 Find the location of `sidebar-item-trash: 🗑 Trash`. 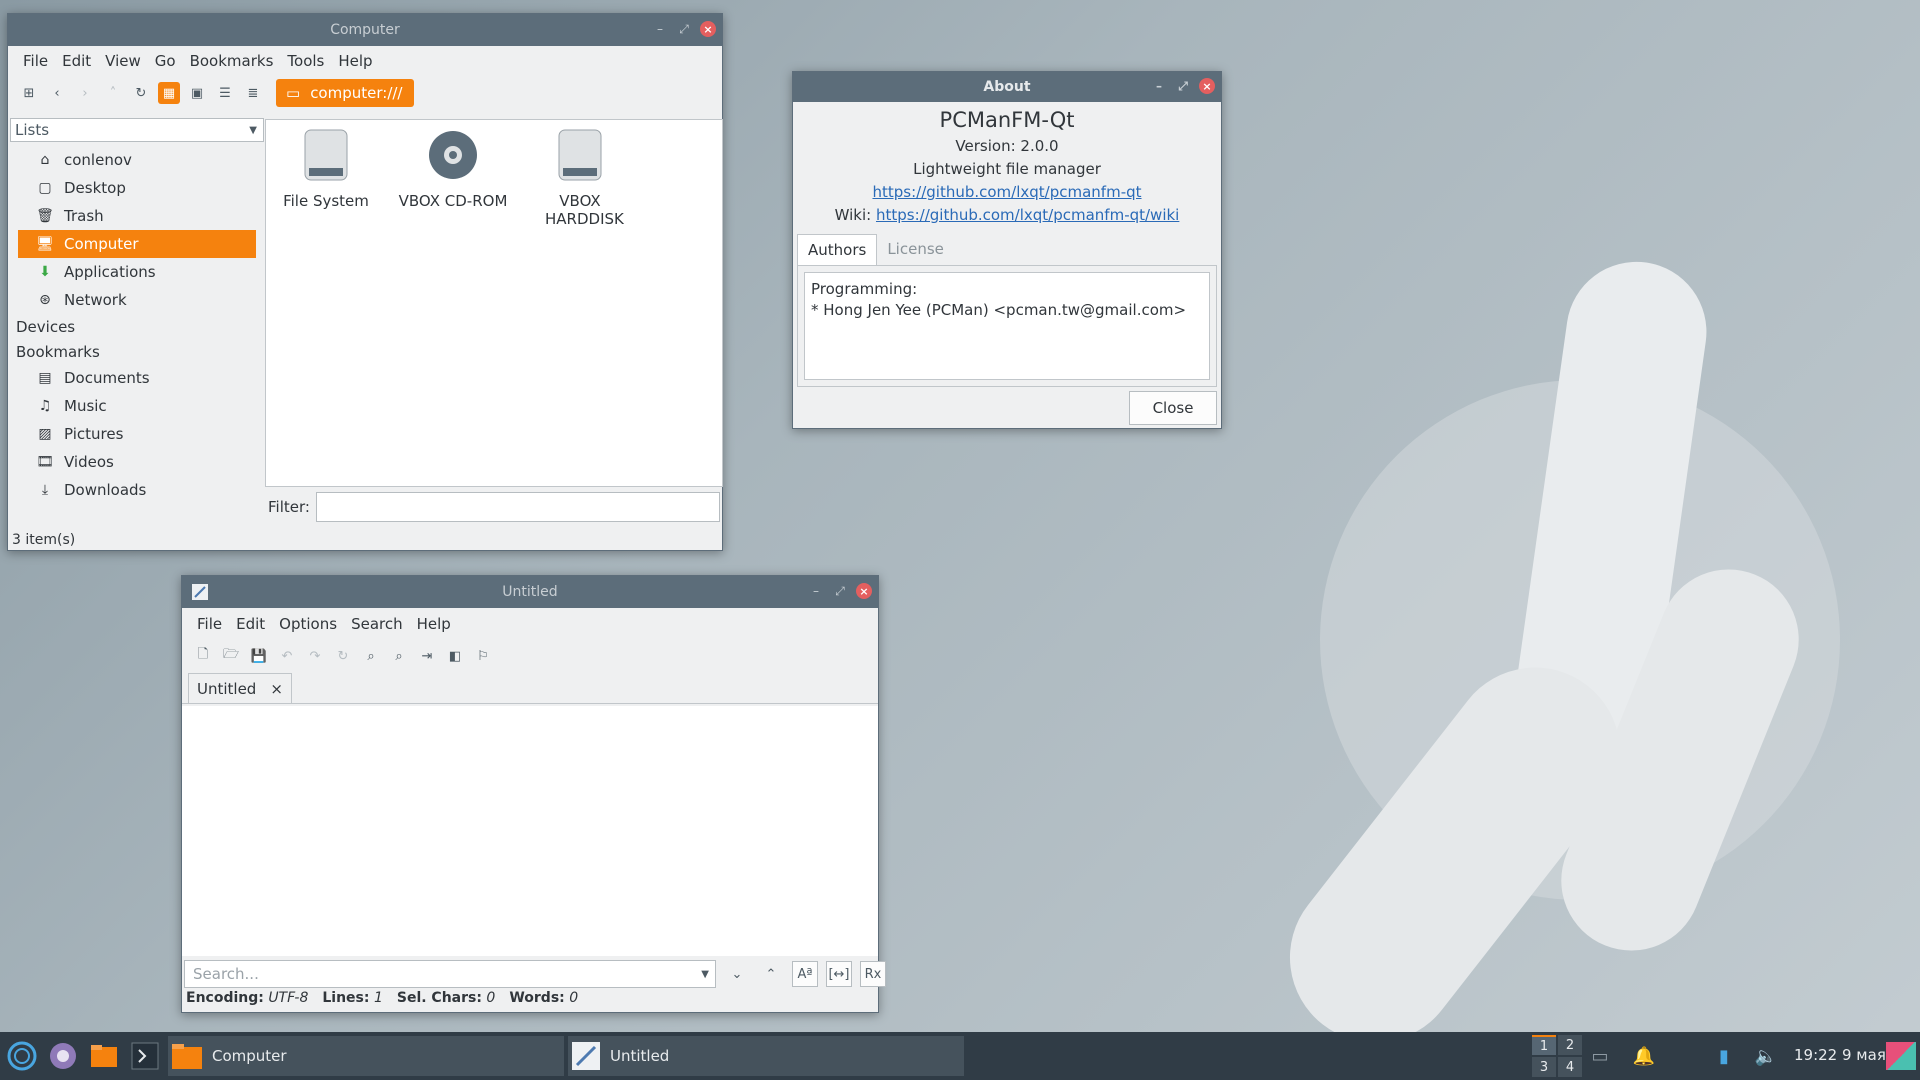

sidebar-item-trash: 🗑 Trash is located at coordinates (137, 216).